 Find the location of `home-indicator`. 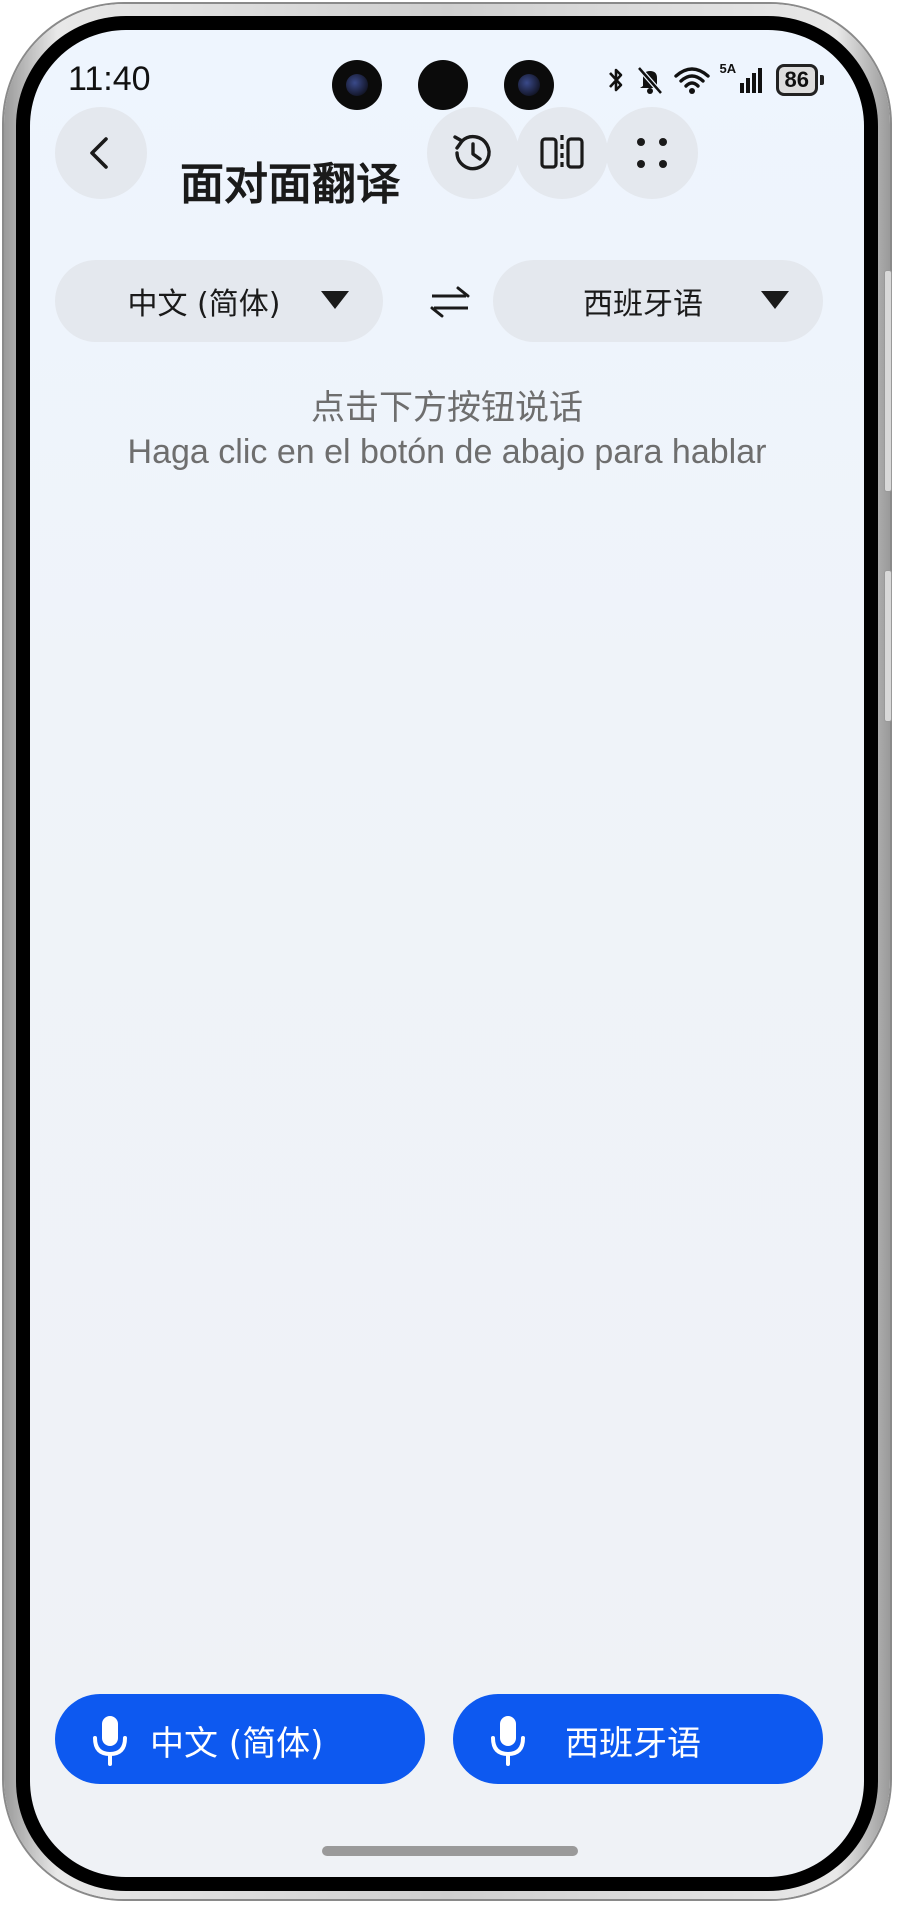

home-indicator is located at coordinates (450, 1851).